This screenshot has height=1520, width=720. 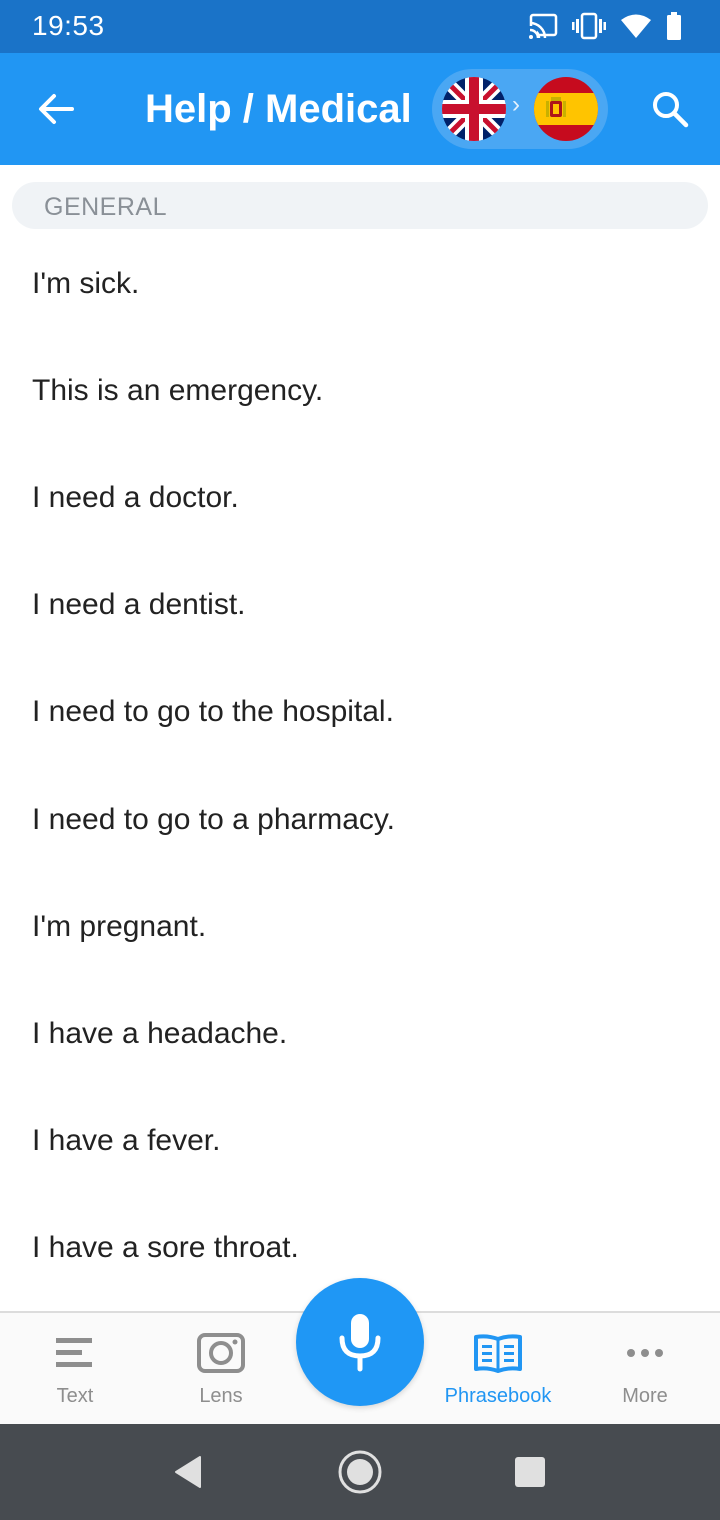 I want to click on system-home-button, so click(x=360, y=1472).